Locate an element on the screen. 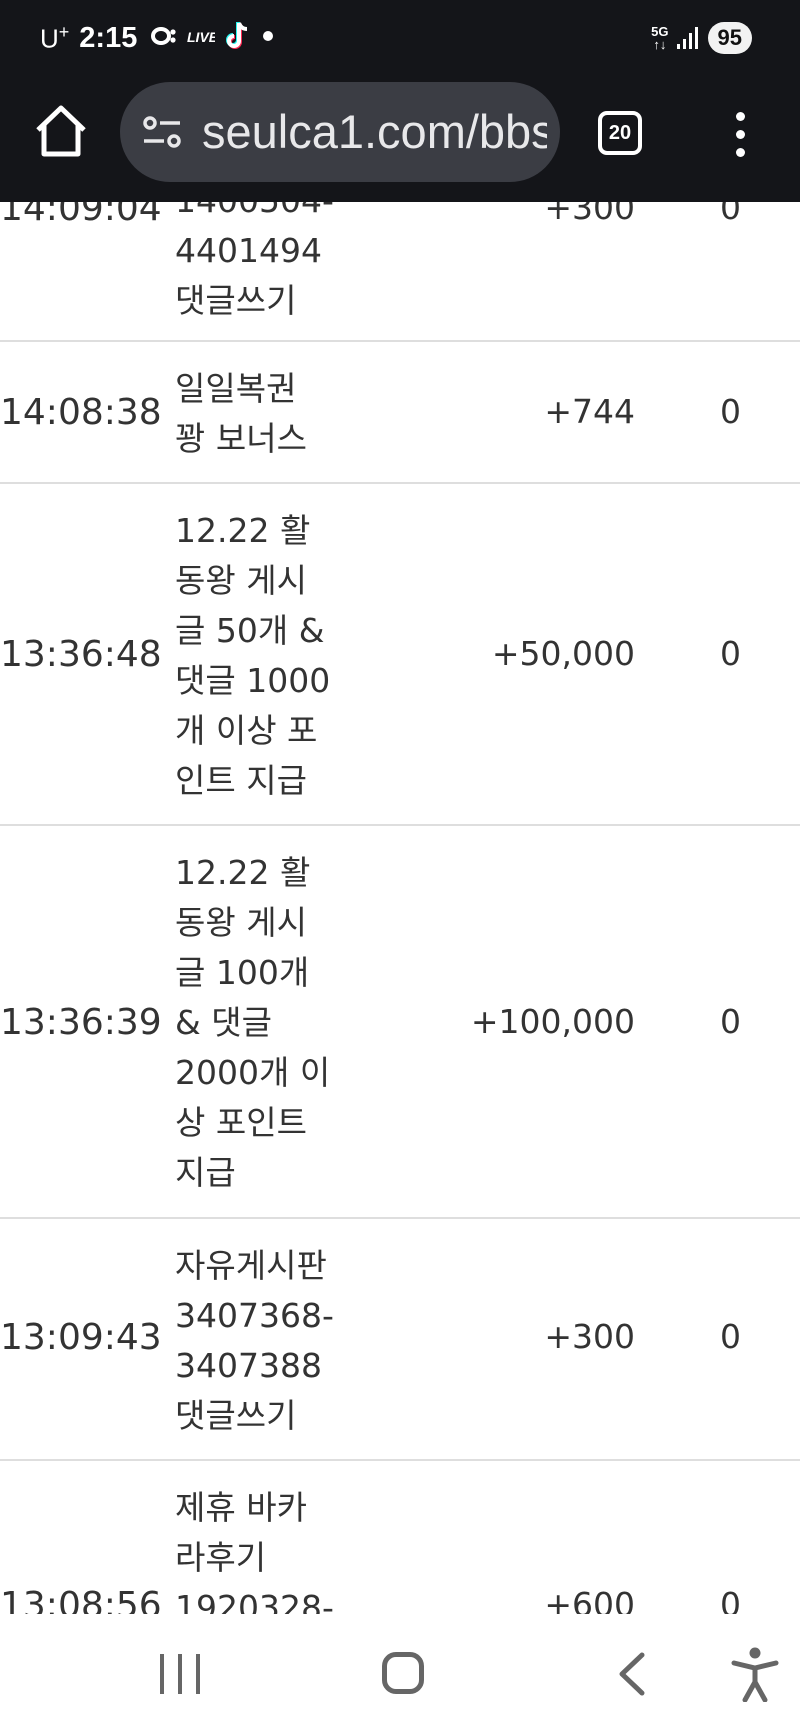 This screenshot has height=1734, width=800. back-icon is located at coordinates (632, 1674).